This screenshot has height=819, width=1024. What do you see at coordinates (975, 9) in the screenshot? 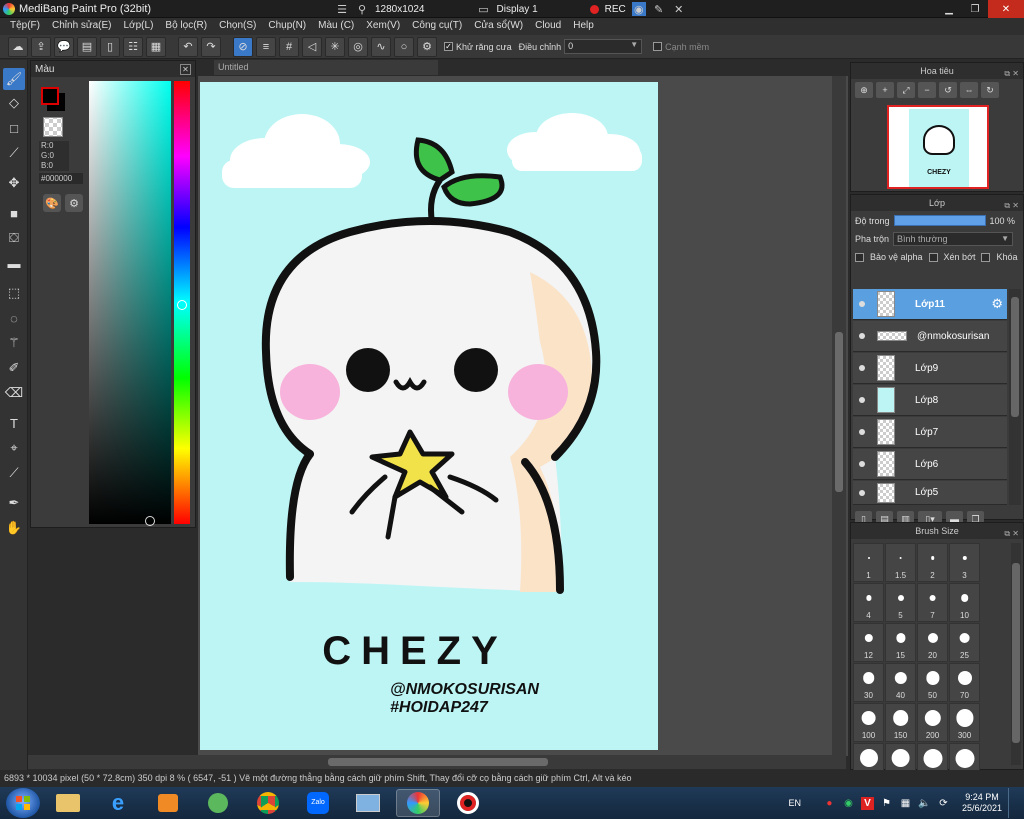
I see `maximize-button: ❐` at bounding box center [975, 9].